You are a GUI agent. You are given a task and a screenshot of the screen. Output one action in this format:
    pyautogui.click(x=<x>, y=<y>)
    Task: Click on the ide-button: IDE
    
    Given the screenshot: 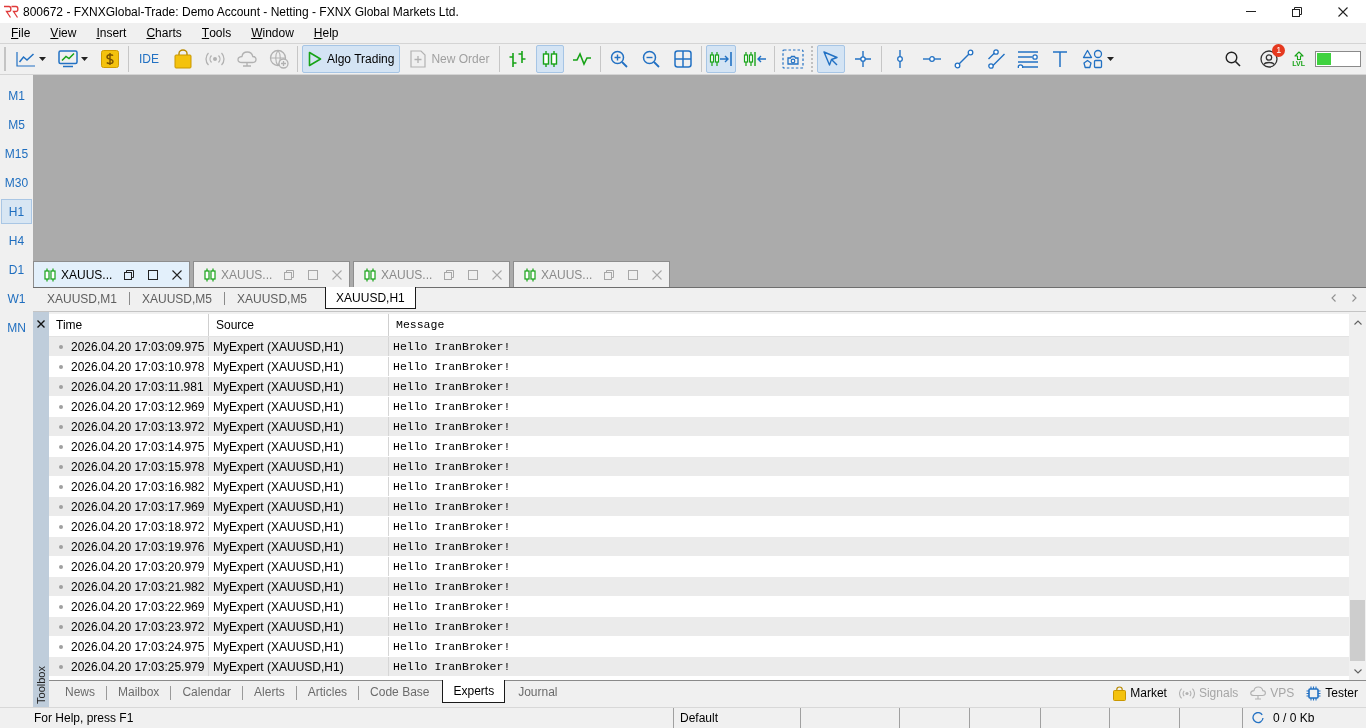 What is the action you would take?
    pyautogui.click(x=149, y=59)
    